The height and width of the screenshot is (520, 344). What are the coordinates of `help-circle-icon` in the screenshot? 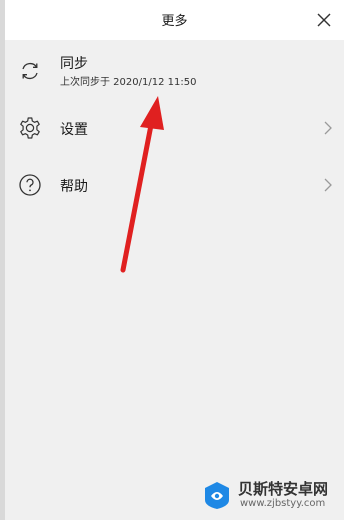 It's located at (30, 185).